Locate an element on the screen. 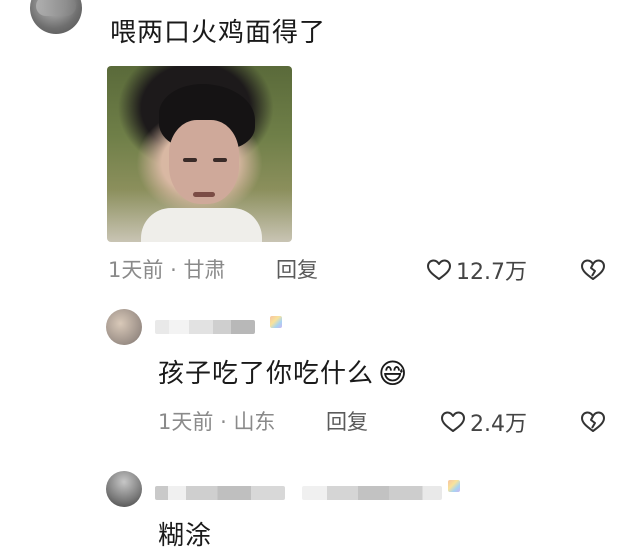 The height and width of the screenshot is (560, 640). comment-time: 1天前 is located at coordinates (136, 270).